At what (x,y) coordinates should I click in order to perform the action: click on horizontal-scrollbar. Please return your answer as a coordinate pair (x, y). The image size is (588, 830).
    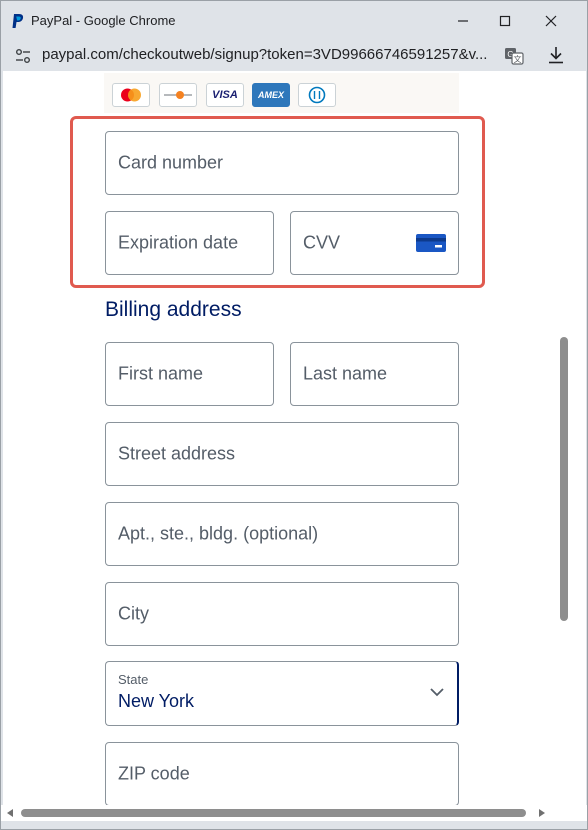
    Looking at the image, I should click on (294, 813).